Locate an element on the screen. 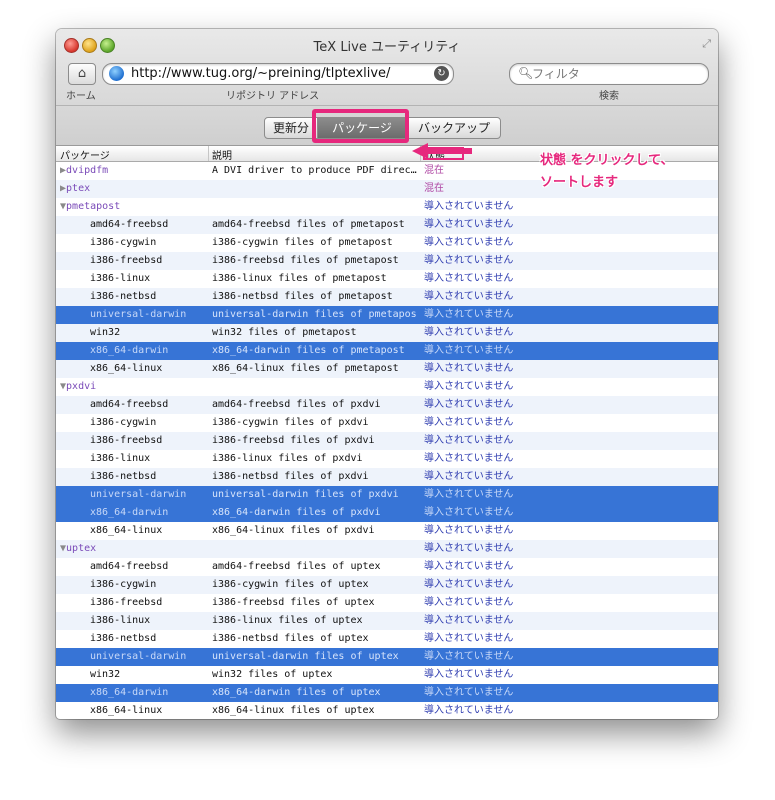 The width and height of the screenshot is (775, 800). package-name: x86_64-darwin is located at coordinates (129, 692).